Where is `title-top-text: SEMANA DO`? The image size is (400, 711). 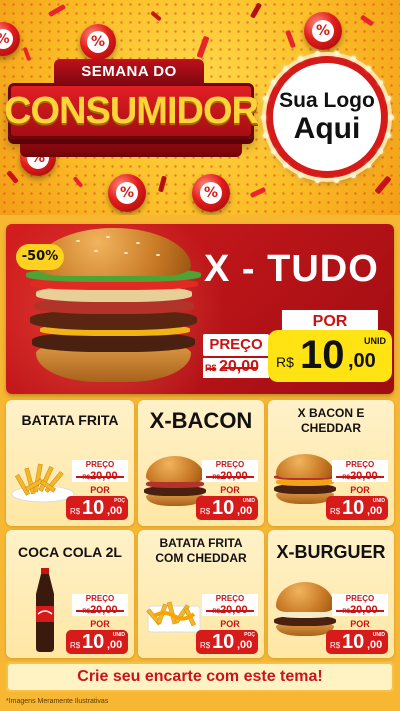
title-top-text: SEMANA DO is located at coordinates (129, 72).